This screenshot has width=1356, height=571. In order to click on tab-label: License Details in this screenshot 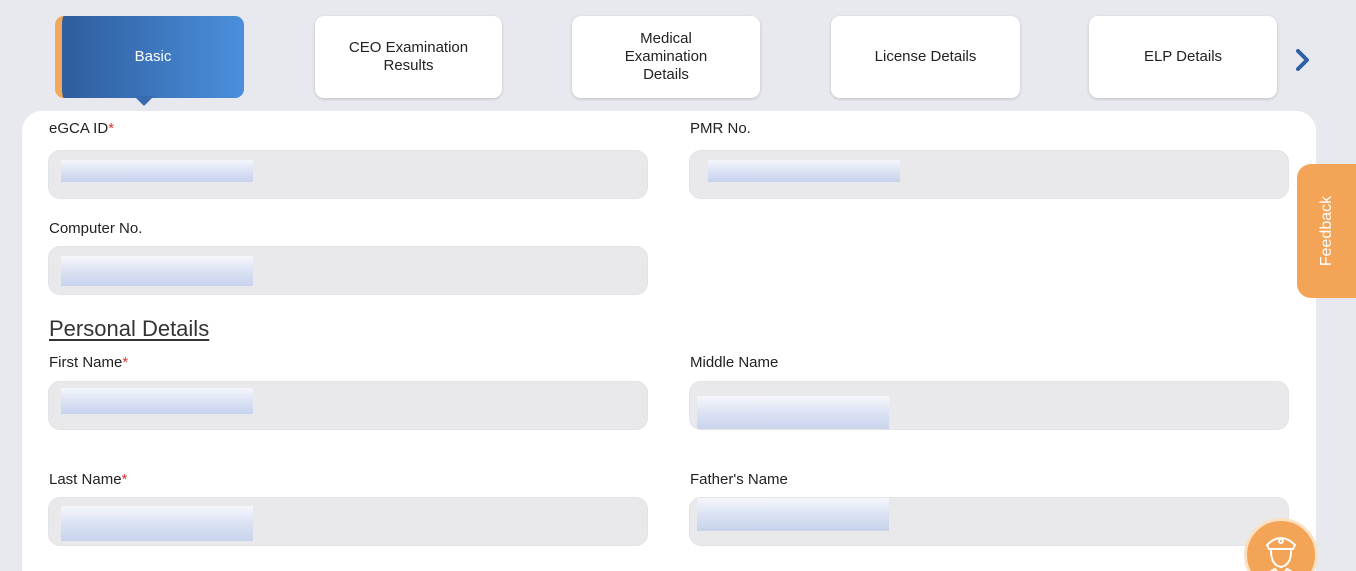, I will do `click(925, 56)`.